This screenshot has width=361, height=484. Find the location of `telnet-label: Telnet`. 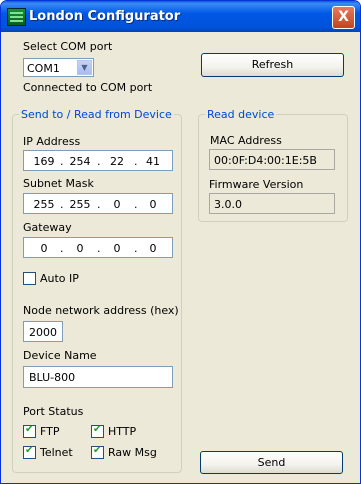

telnet-label: Telnet is located at coordinates (56, 452).